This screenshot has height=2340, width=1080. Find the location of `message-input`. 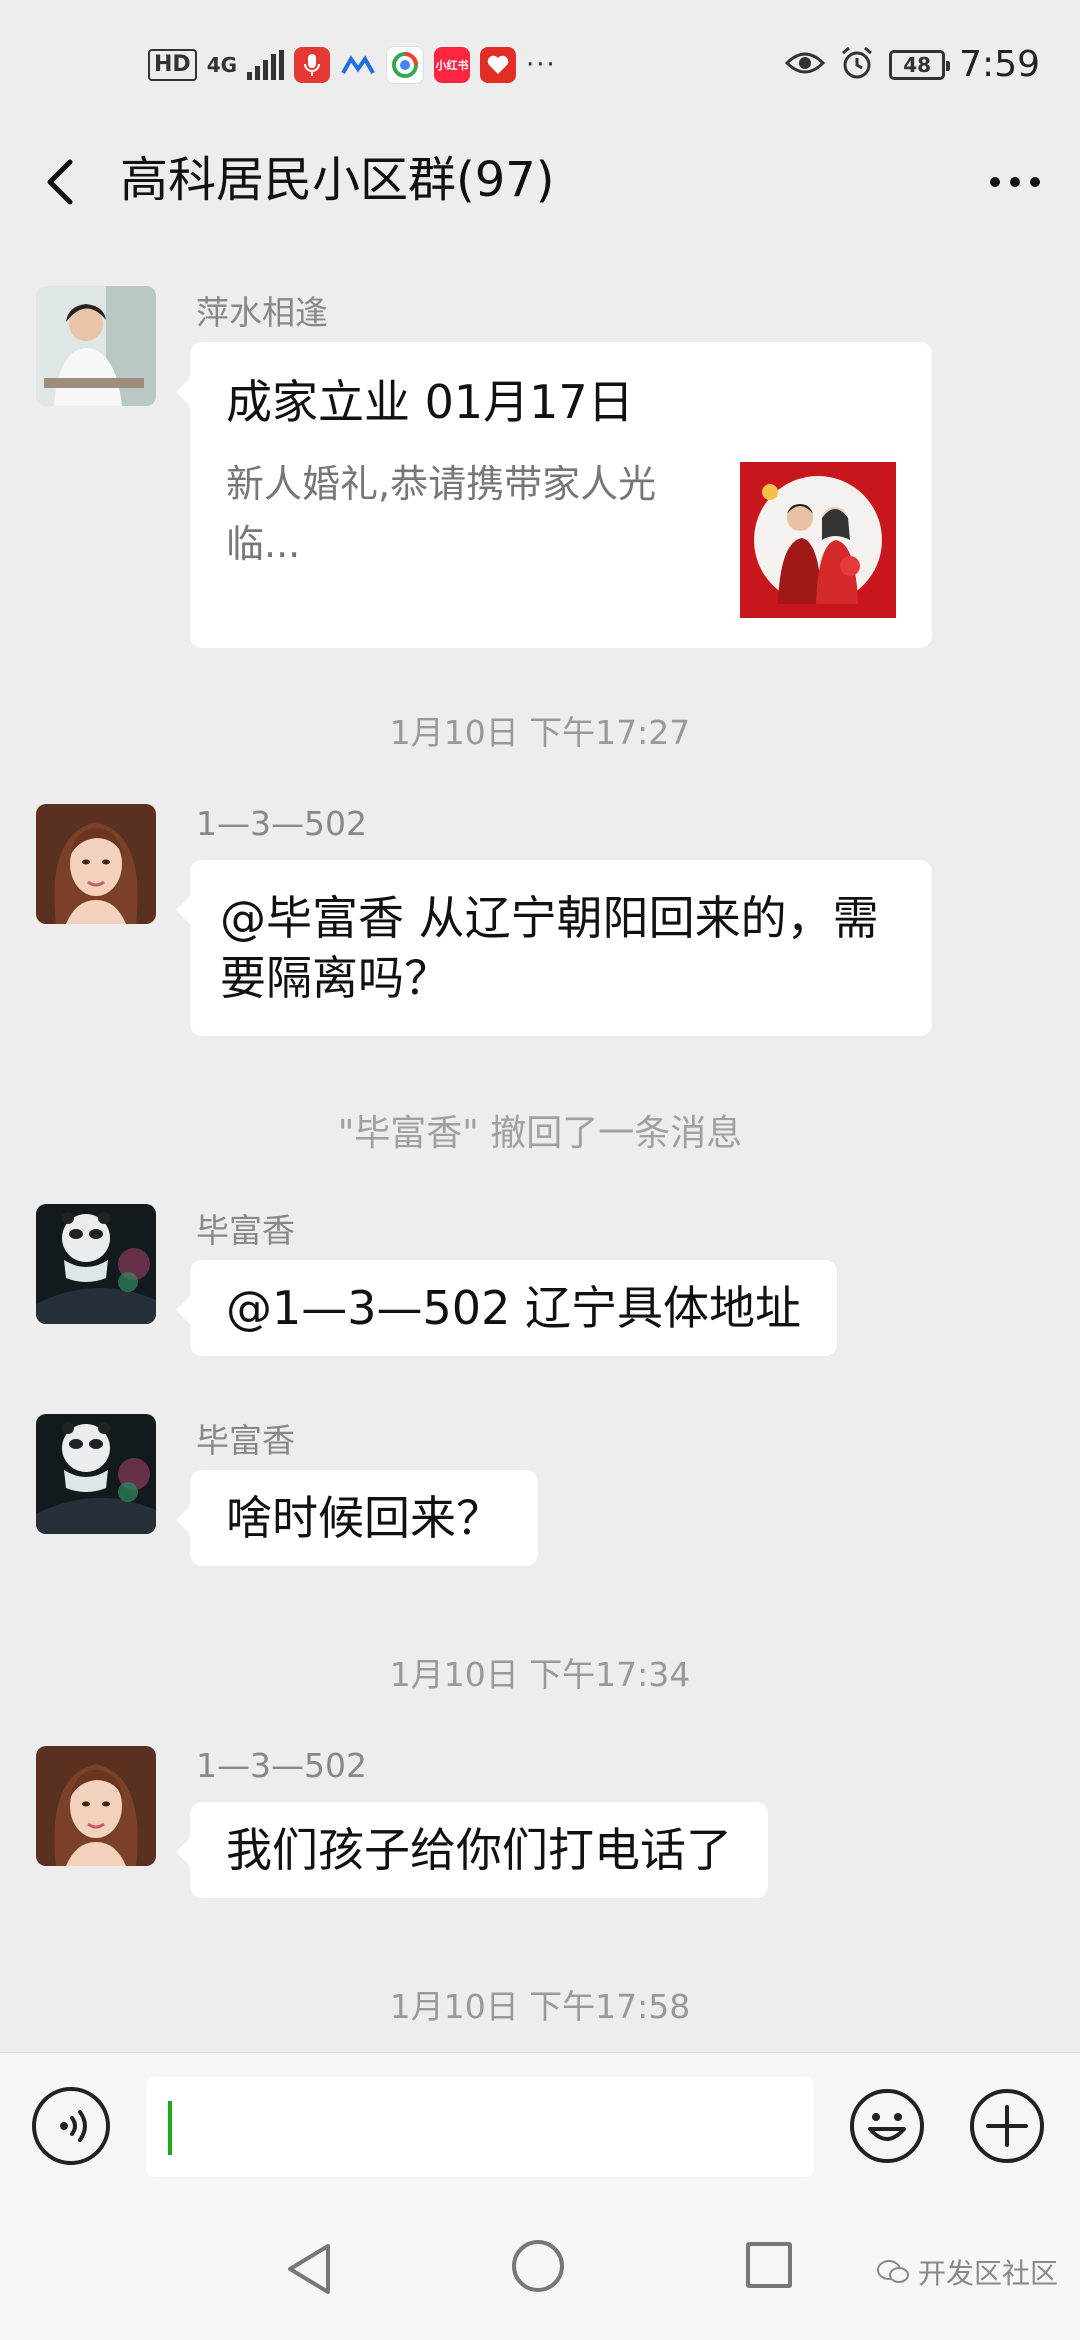

message-input is located at coordinates (480, 2127).